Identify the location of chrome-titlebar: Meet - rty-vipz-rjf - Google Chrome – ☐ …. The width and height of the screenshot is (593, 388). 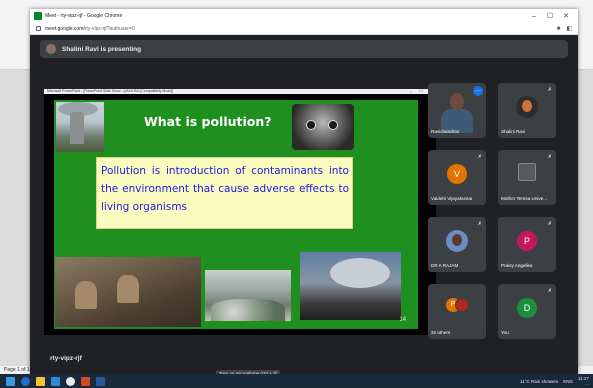
(304, 16).